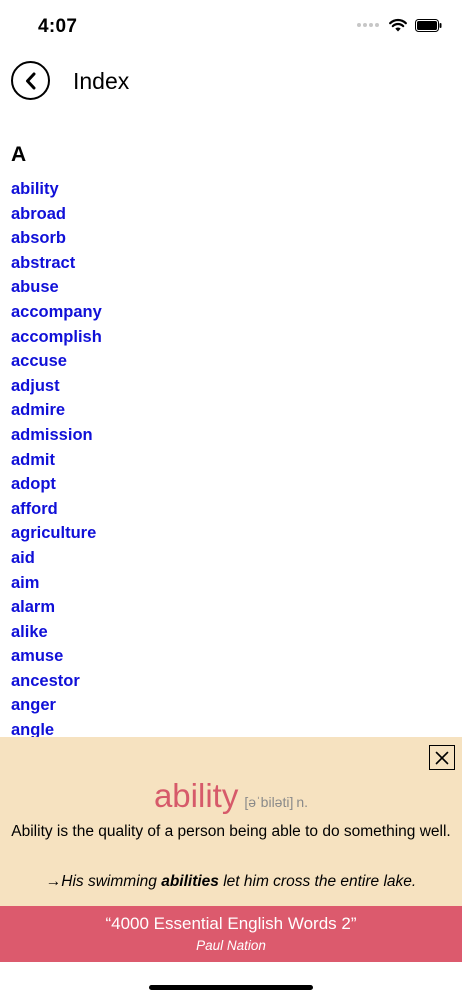  Describe the element at coordinates (56, 583) in the screenshot. I see `word-link: aim` at that location.